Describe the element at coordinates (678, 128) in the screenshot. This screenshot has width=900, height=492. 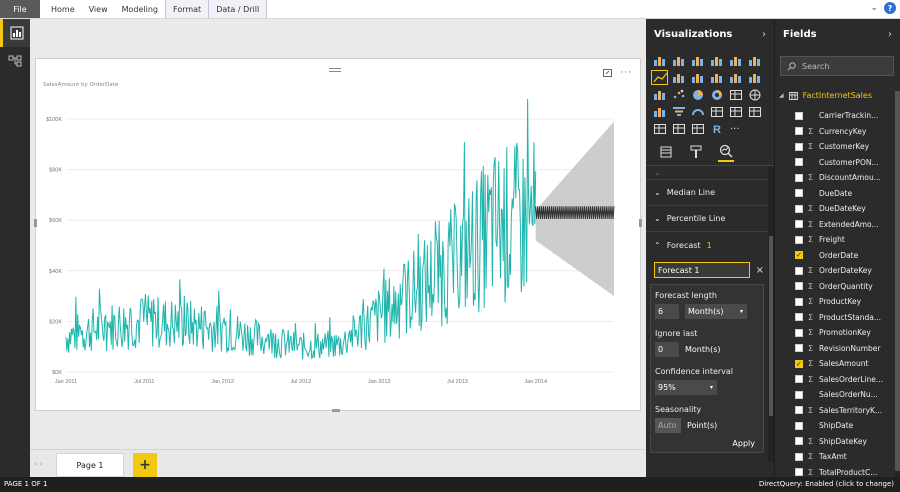
I see `table-icon` at that location.